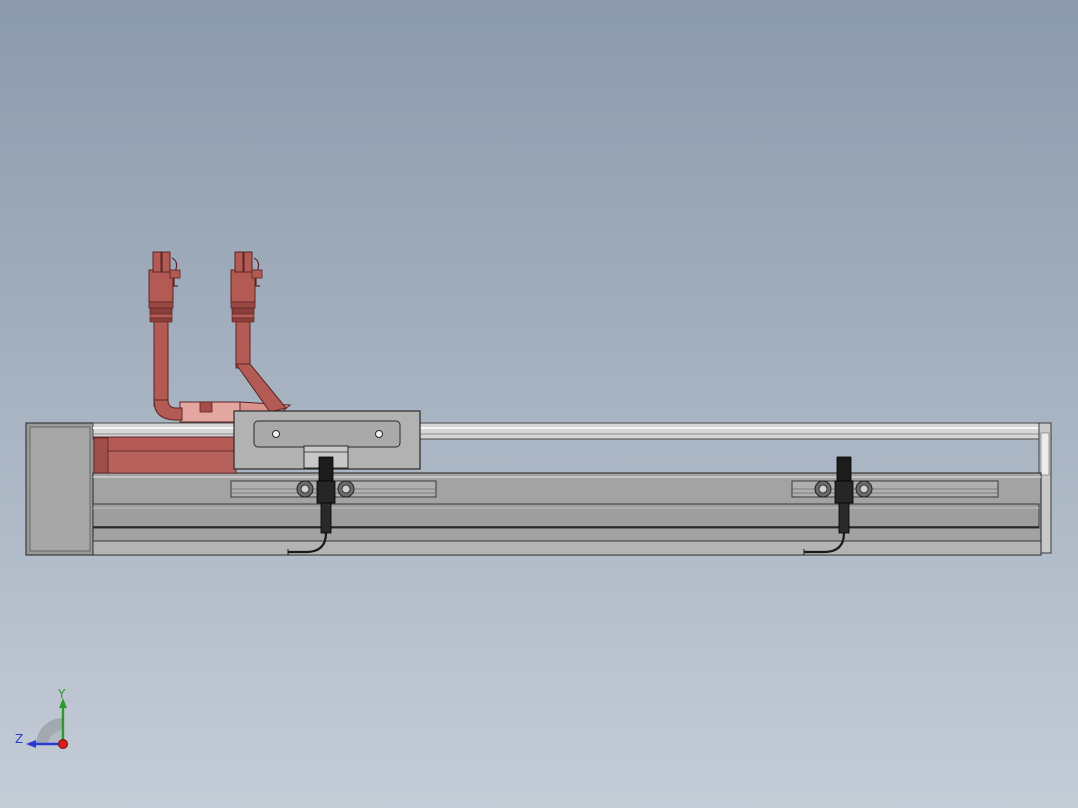 The width and height of the screenshot is (1078, 808). What do you see at coordinates (45, 720) in the screenshot?
I see `view-orientation-triad: Y Z` at bounding box center [45, 720].